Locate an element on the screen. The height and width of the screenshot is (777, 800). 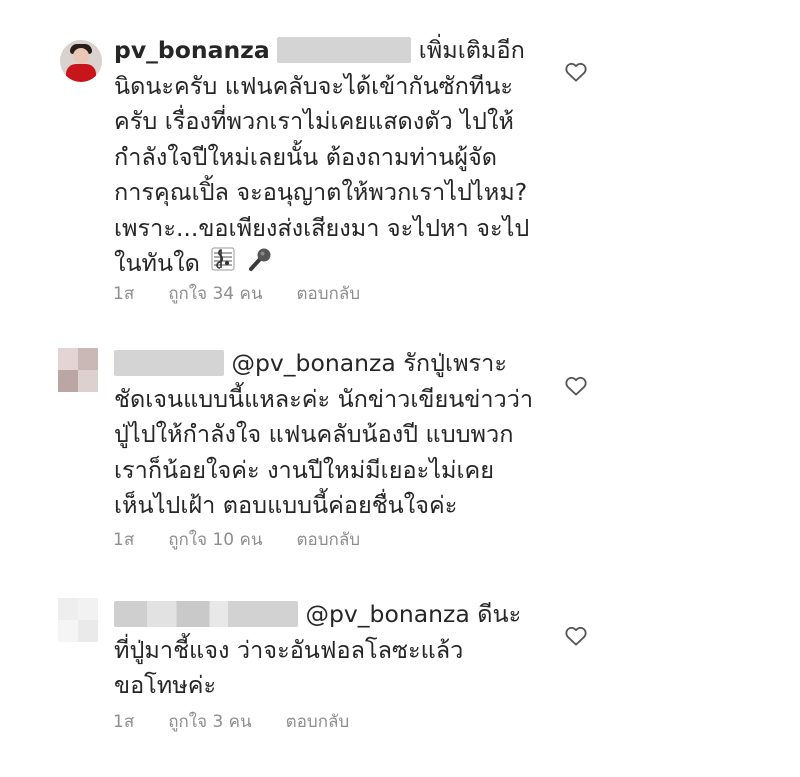
like-count: ถูกใจ 3 คน is located at coordinates (209, 722).